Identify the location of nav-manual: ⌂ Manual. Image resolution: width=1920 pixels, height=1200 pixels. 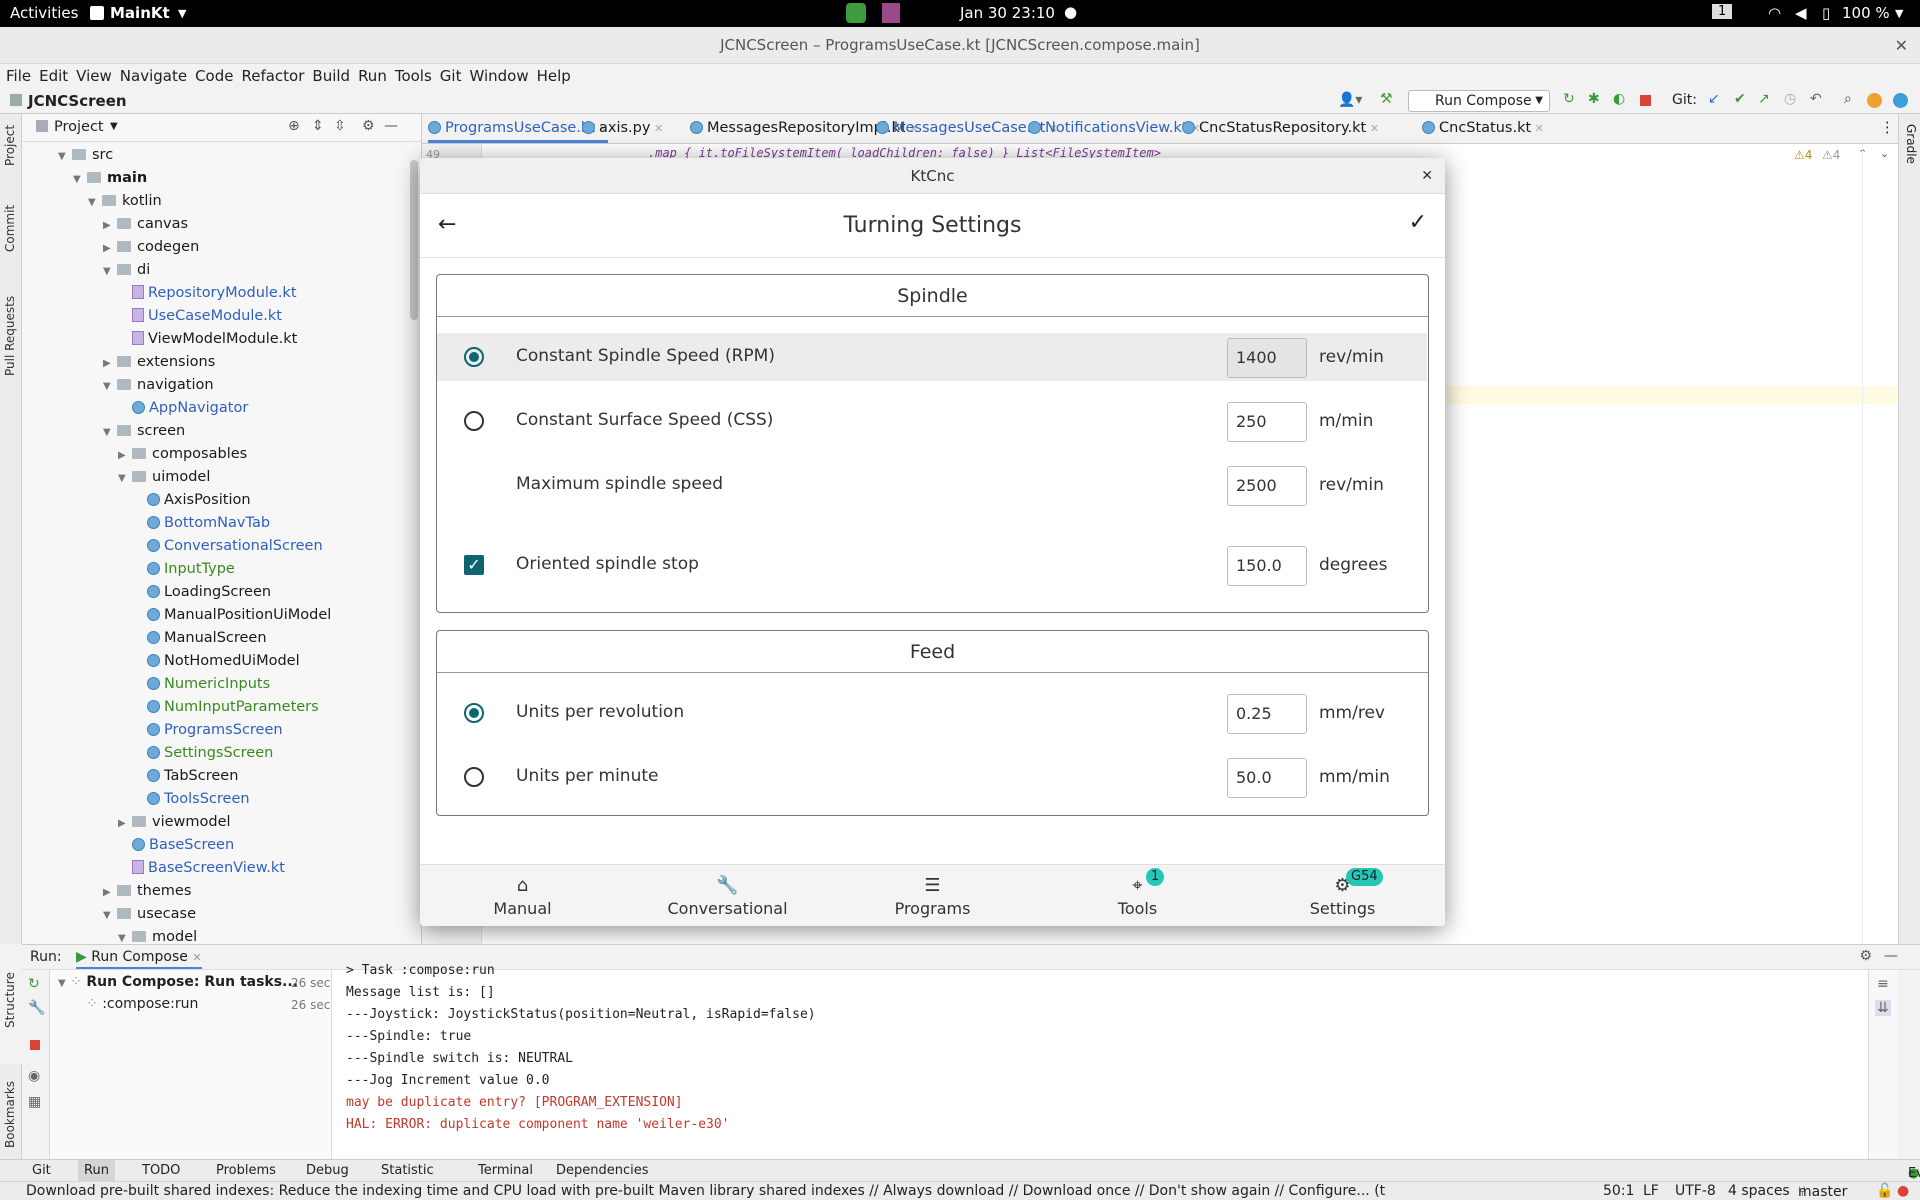
(522, 895).